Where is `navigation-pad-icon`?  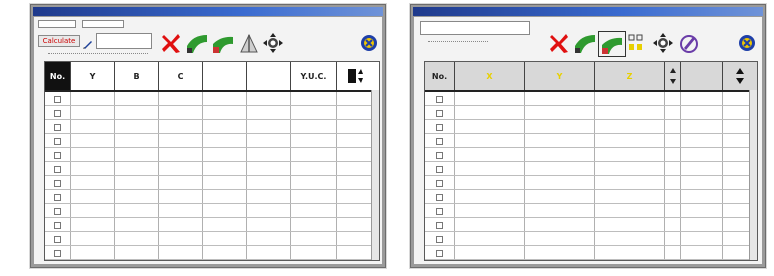
navigation-pad-icon is located at coordinates (663, 43).